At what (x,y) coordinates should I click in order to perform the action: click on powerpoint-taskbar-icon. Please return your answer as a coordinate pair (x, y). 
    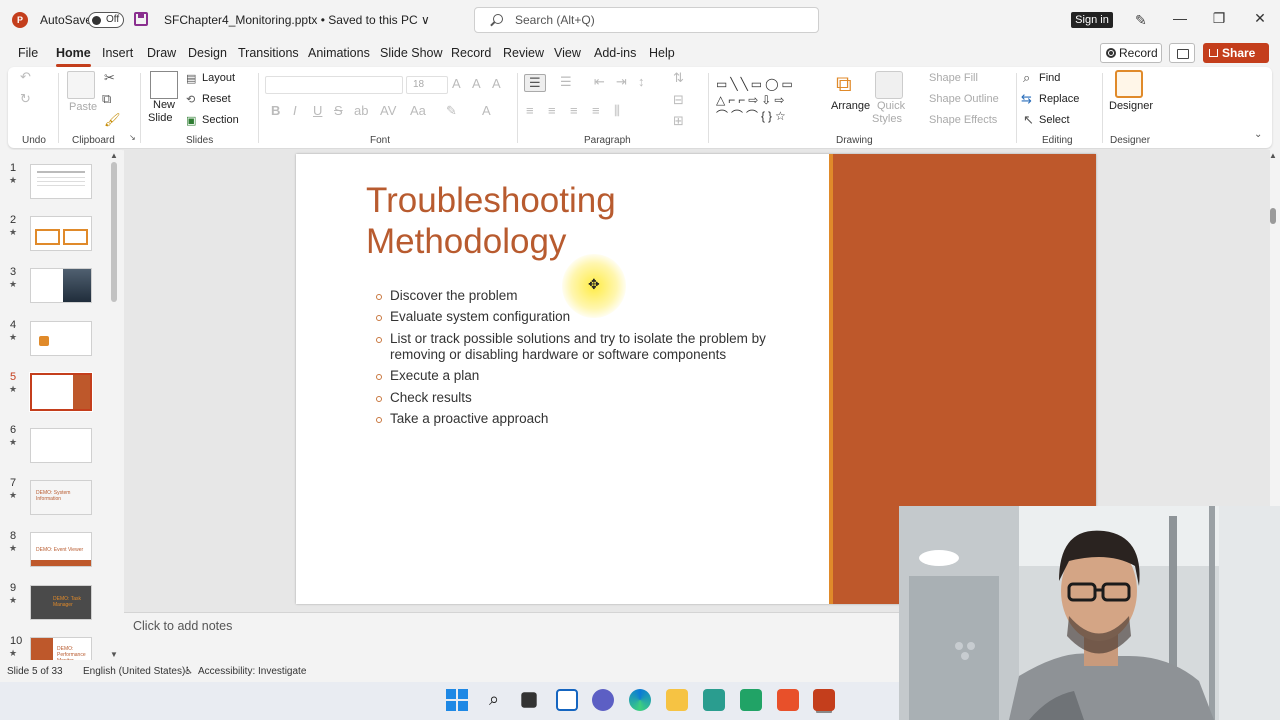
    Looking at the image, I should click on (824, 700).